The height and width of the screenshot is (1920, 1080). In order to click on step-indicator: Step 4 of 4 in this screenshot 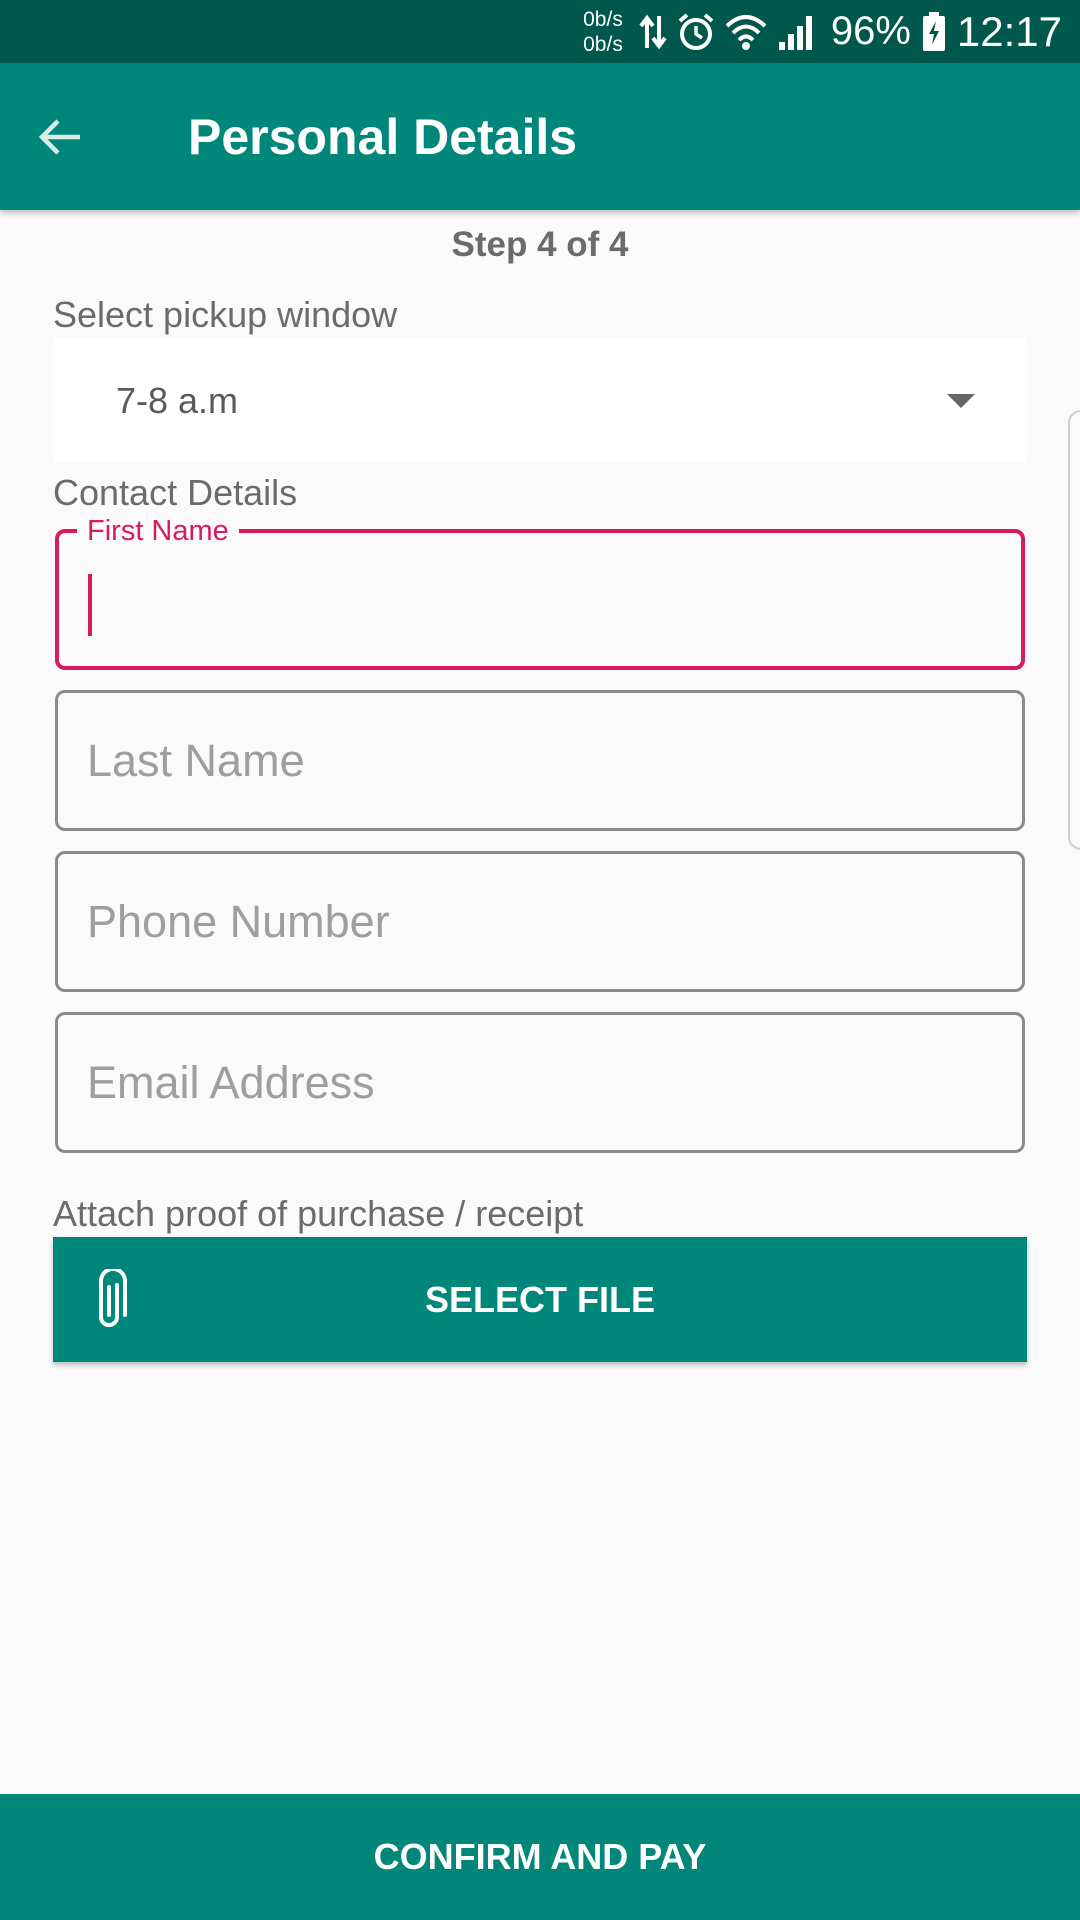, I will do `click(540, 244)`.